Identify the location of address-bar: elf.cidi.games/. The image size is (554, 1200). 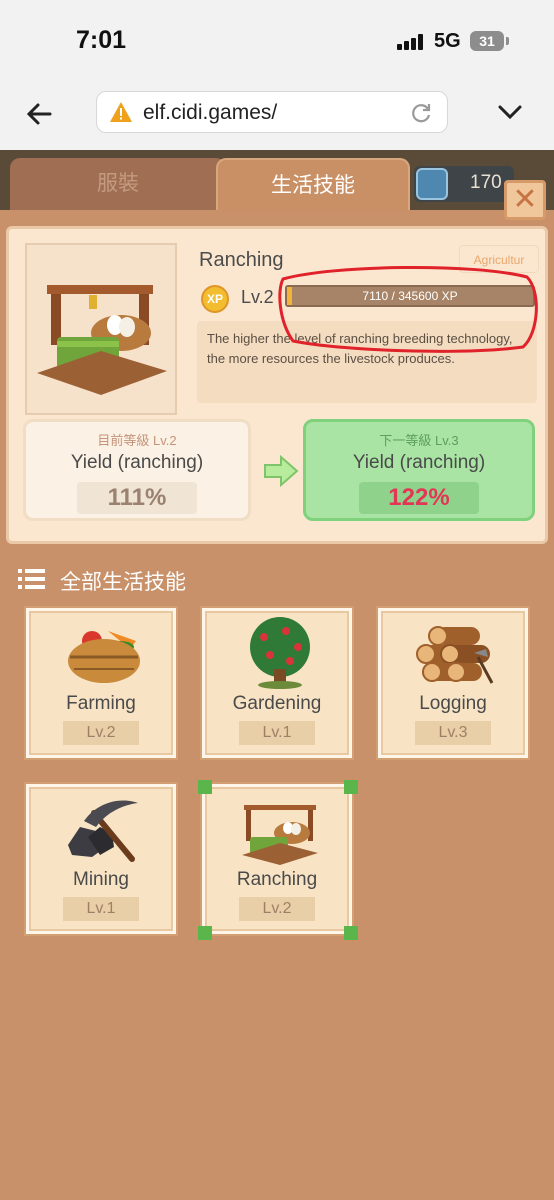
(272, 112).